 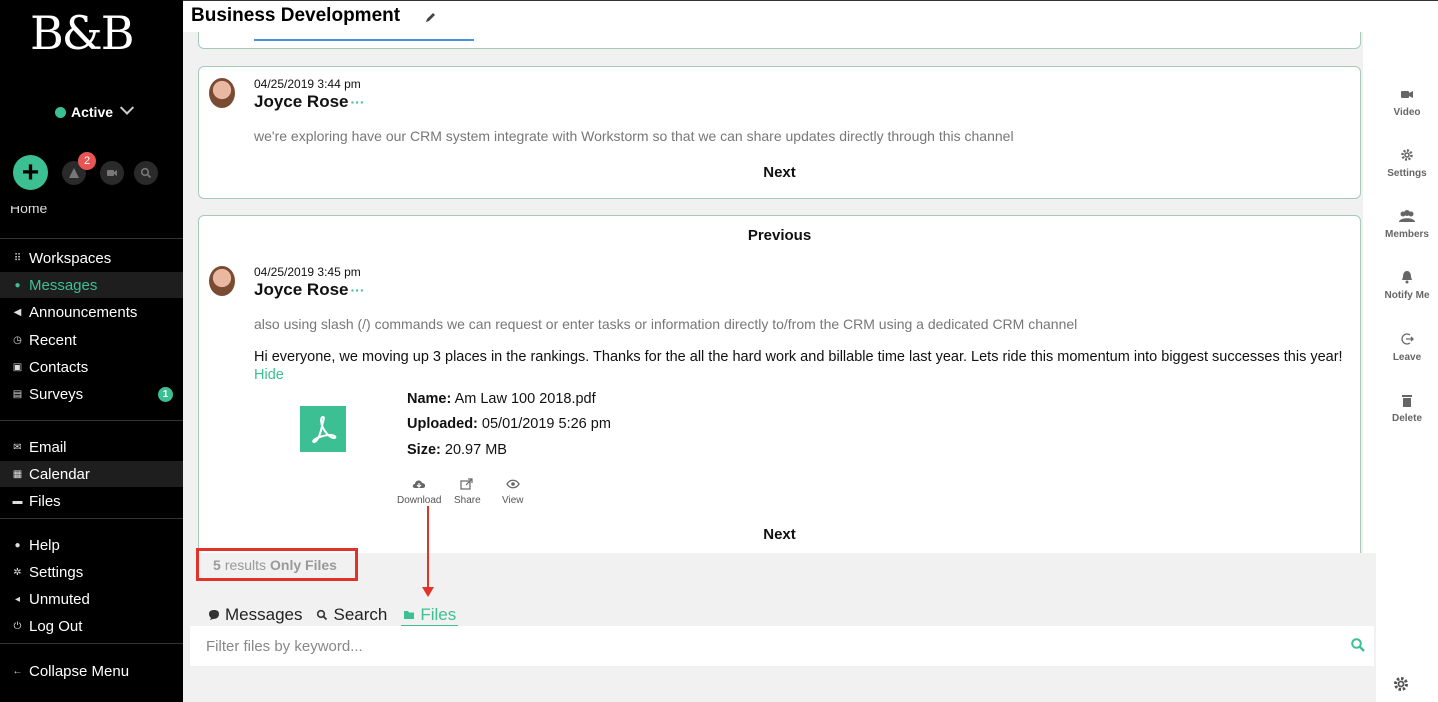 What do you see at coordinates (1407, 163) in the screenshot?
I see `rail-settings-button: Settings` at bounding box center [1407, 163].